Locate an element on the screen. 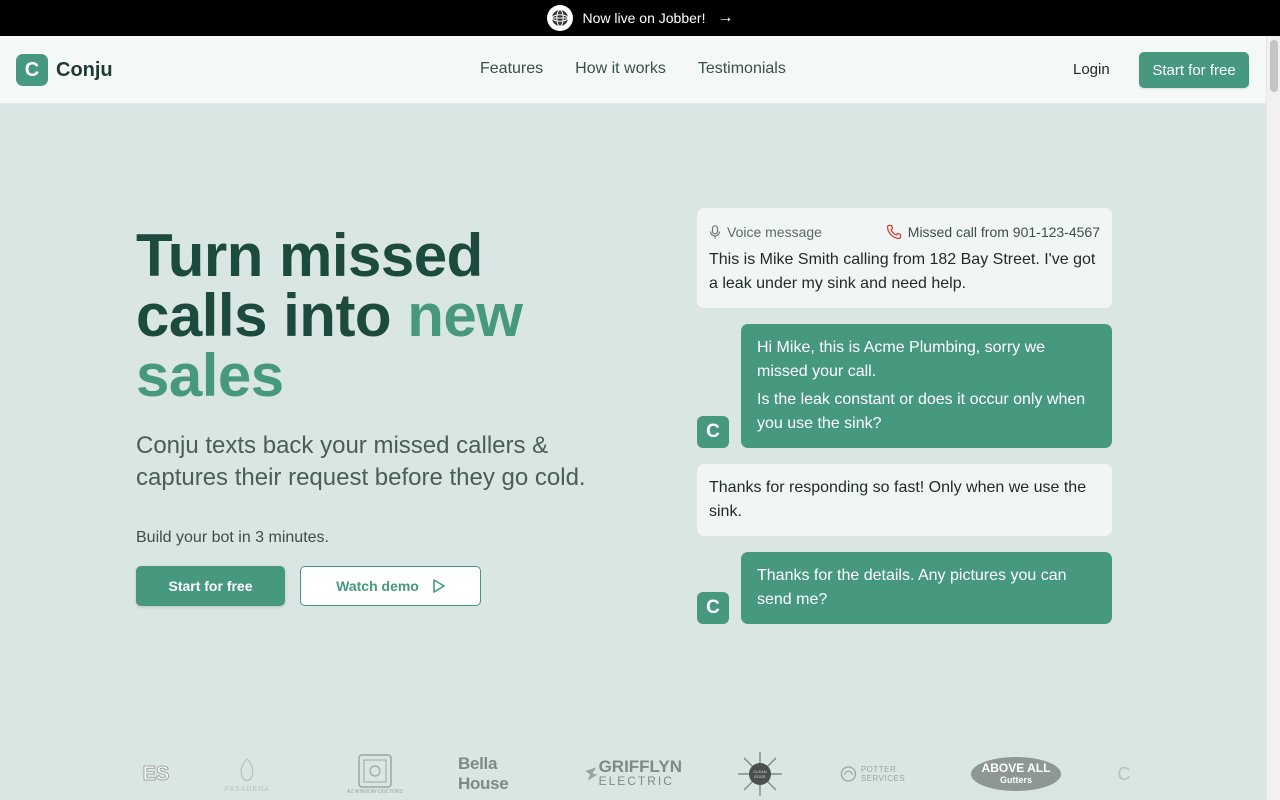 The width and height of the screenshot is (1280, 800). customer-logo: PASADENA is located at coordinates (247, 774).